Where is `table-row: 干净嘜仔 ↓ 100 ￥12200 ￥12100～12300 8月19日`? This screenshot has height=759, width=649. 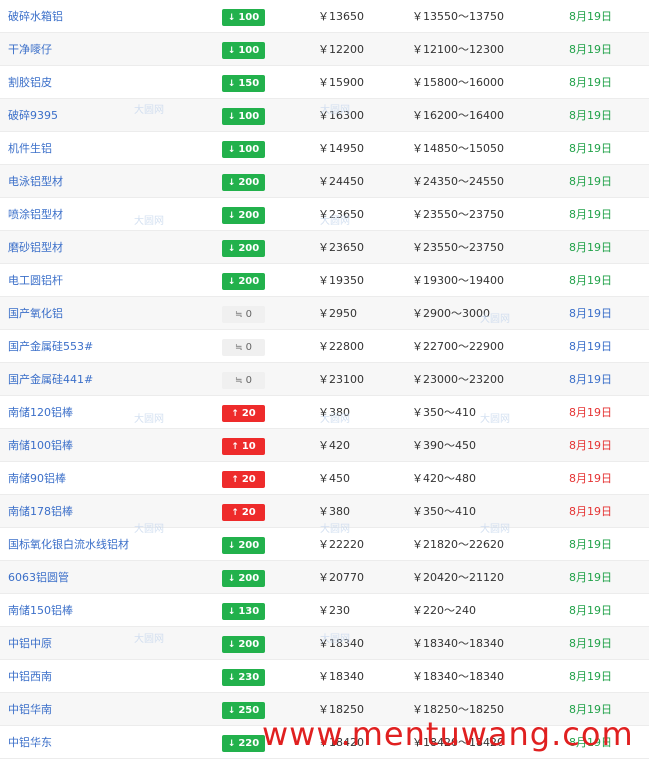 table-row: 干净嘜仔 ↓ 100 ￥12200 ￥12100～12300 8月19日 is located at coordinates (324, 49).